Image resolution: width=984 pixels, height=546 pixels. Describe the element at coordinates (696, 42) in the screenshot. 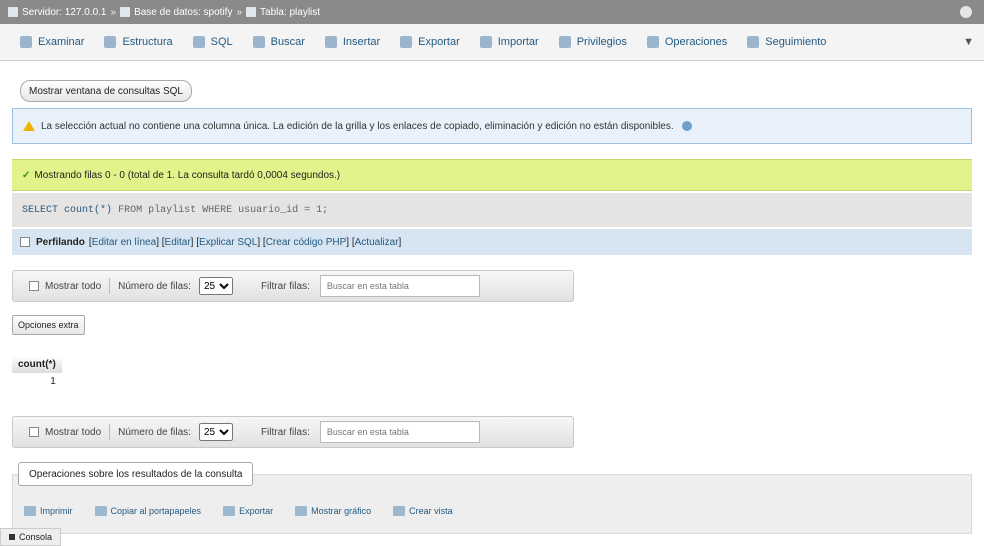

I see `tab-label: Operaciones` at that location.